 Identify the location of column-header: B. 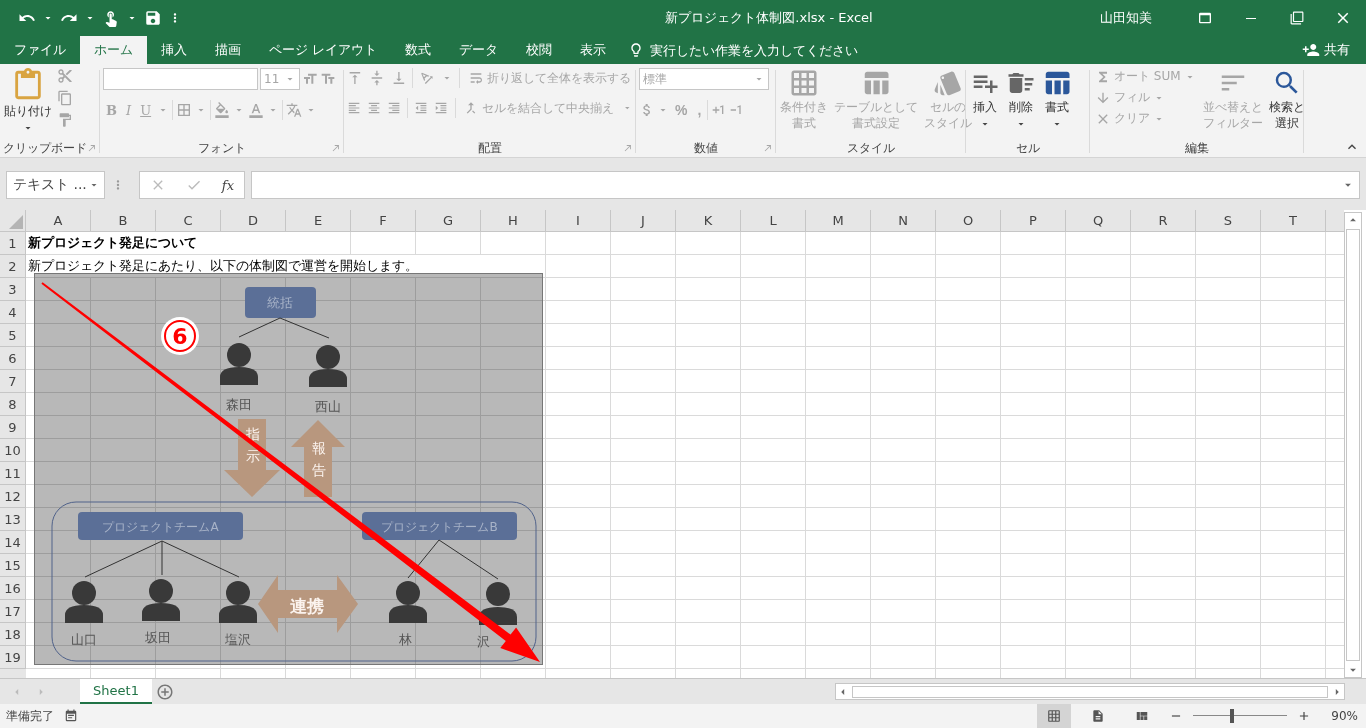
(123, 220).